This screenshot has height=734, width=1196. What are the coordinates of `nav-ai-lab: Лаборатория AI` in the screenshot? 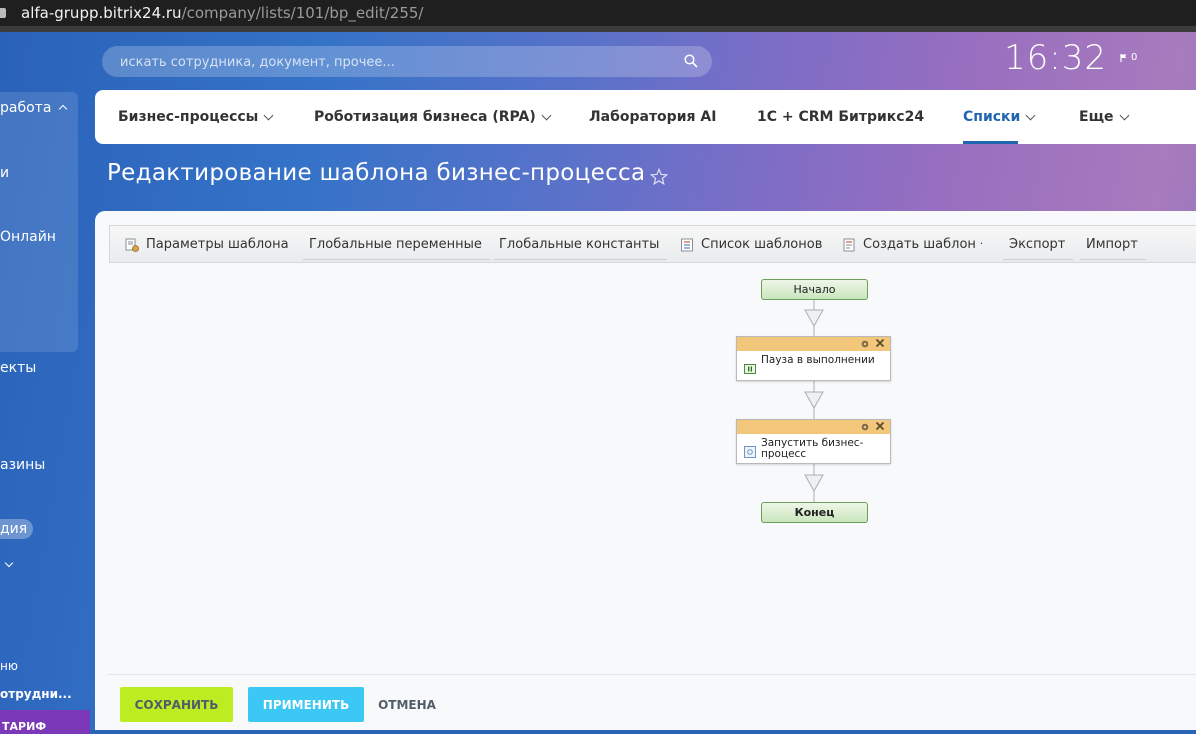 It's located at (652, 117).